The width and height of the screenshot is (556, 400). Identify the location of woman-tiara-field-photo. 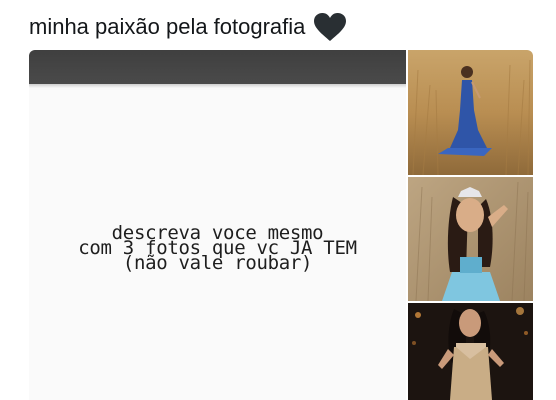
(470, 239).